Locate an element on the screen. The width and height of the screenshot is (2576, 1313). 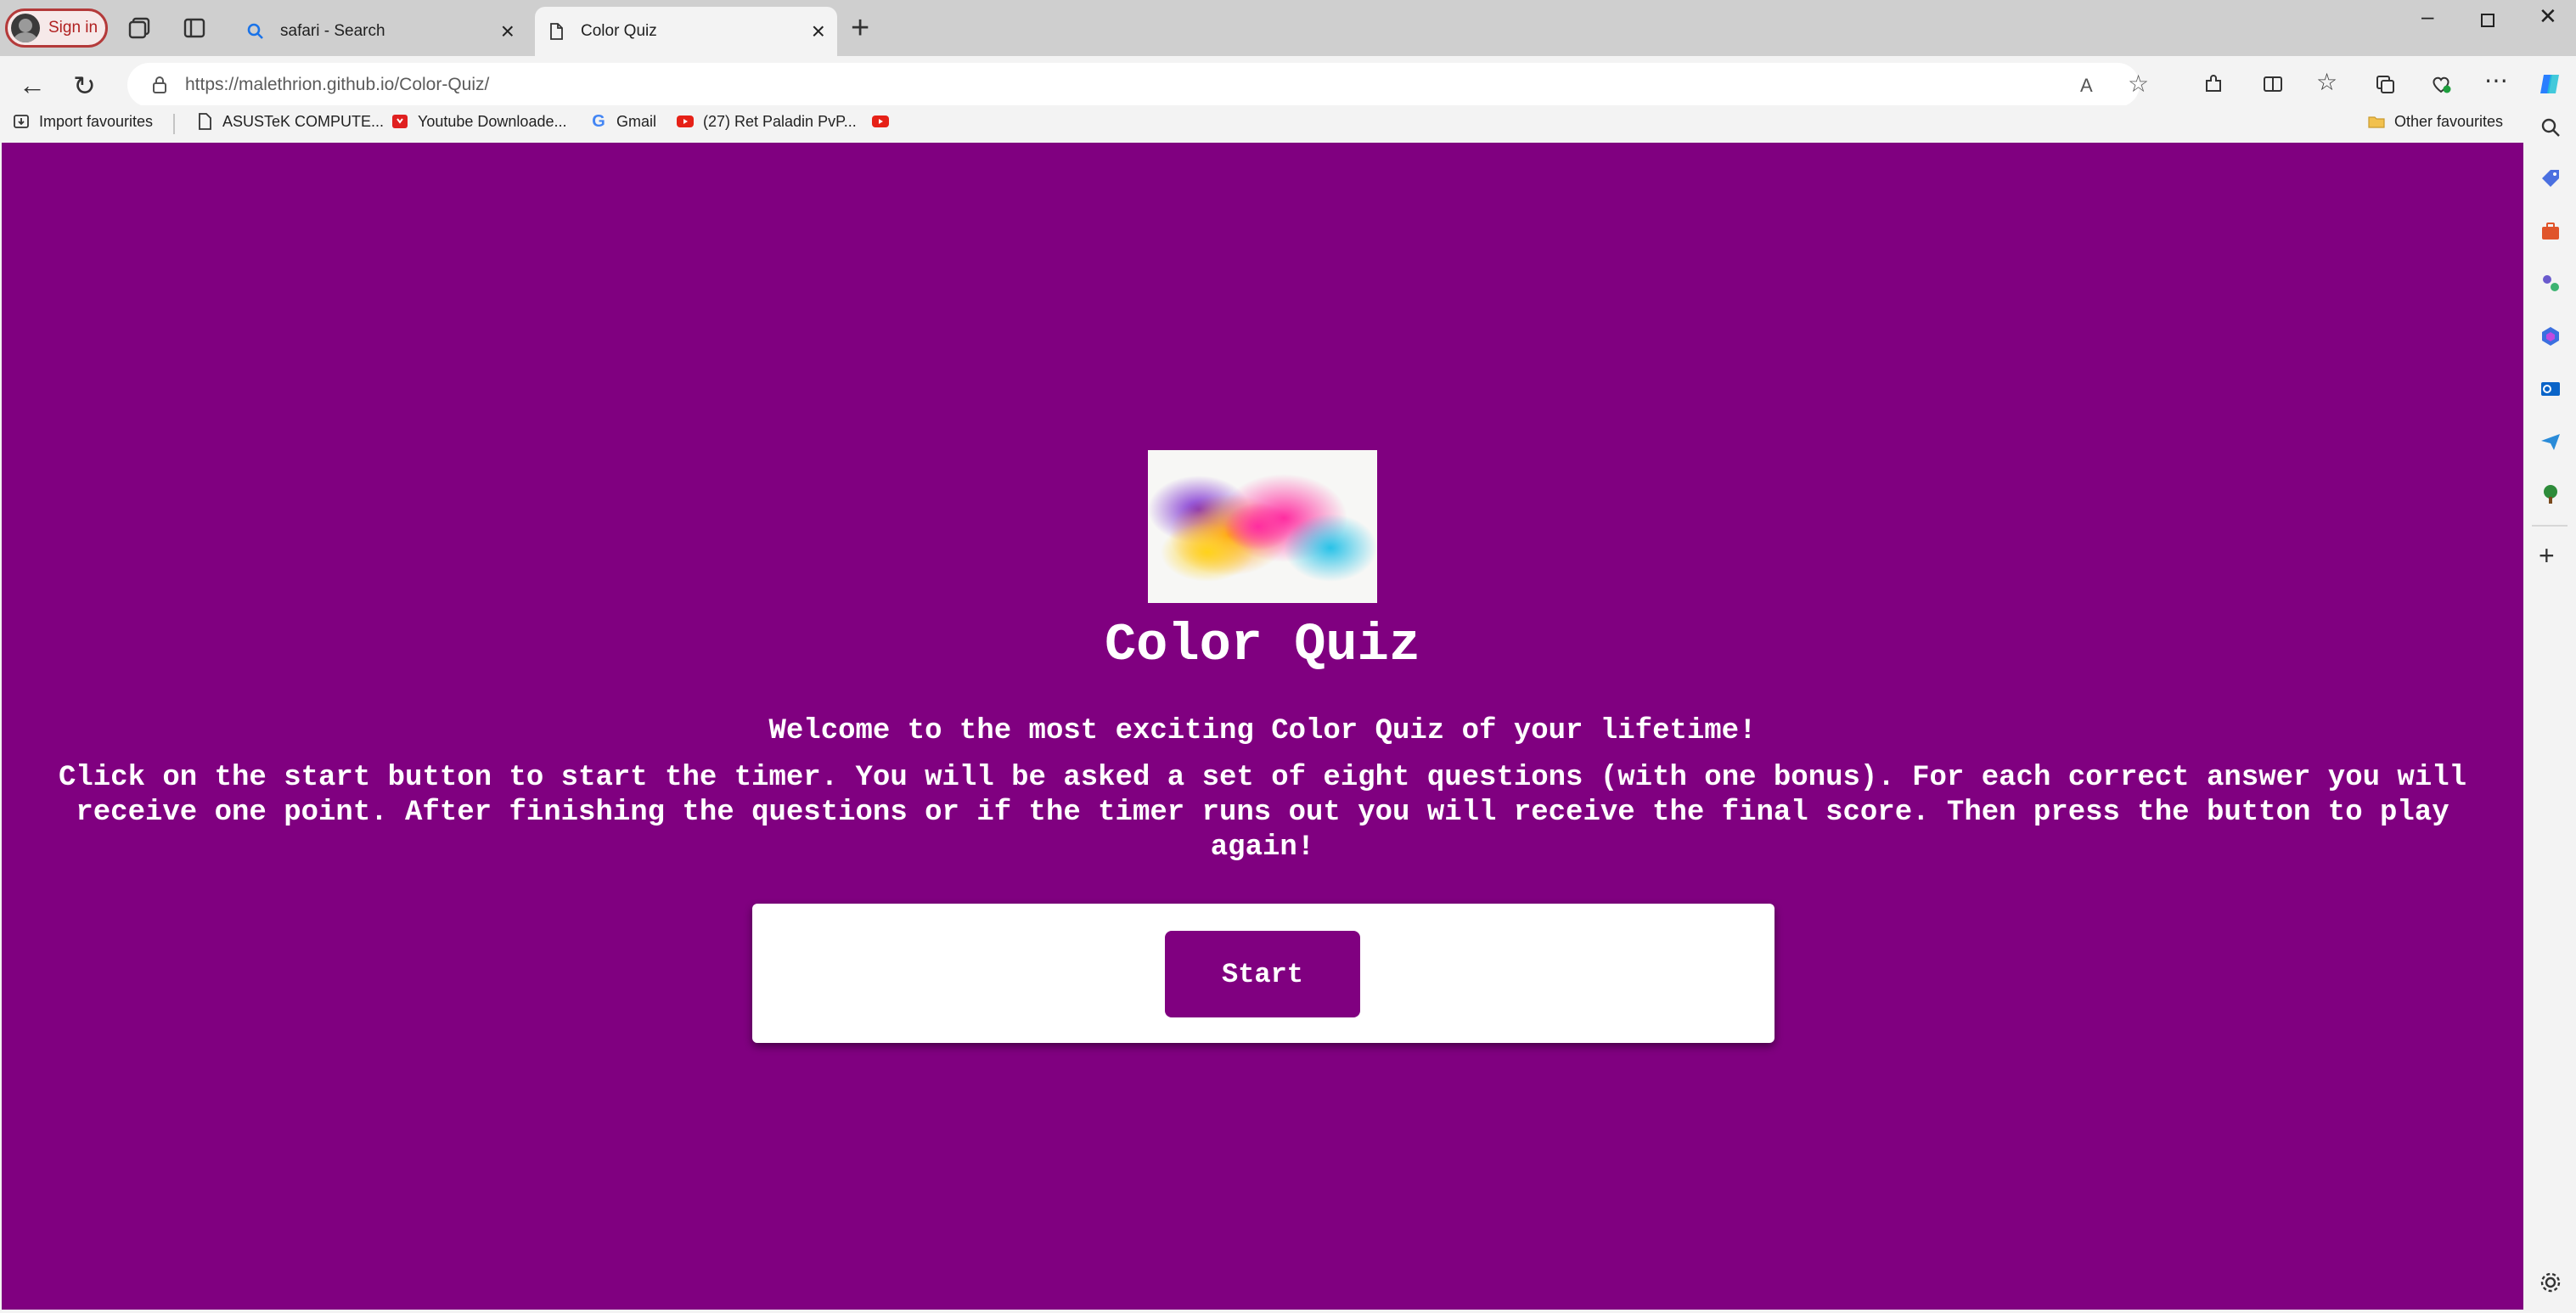
add-sidebar-app-icon: + is located at coordinates (2550, 555).